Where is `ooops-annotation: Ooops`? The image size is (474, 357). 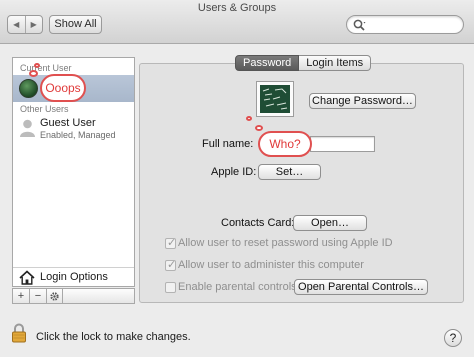
ooops-annotation: Ooops is located at coordinates (63, 88).